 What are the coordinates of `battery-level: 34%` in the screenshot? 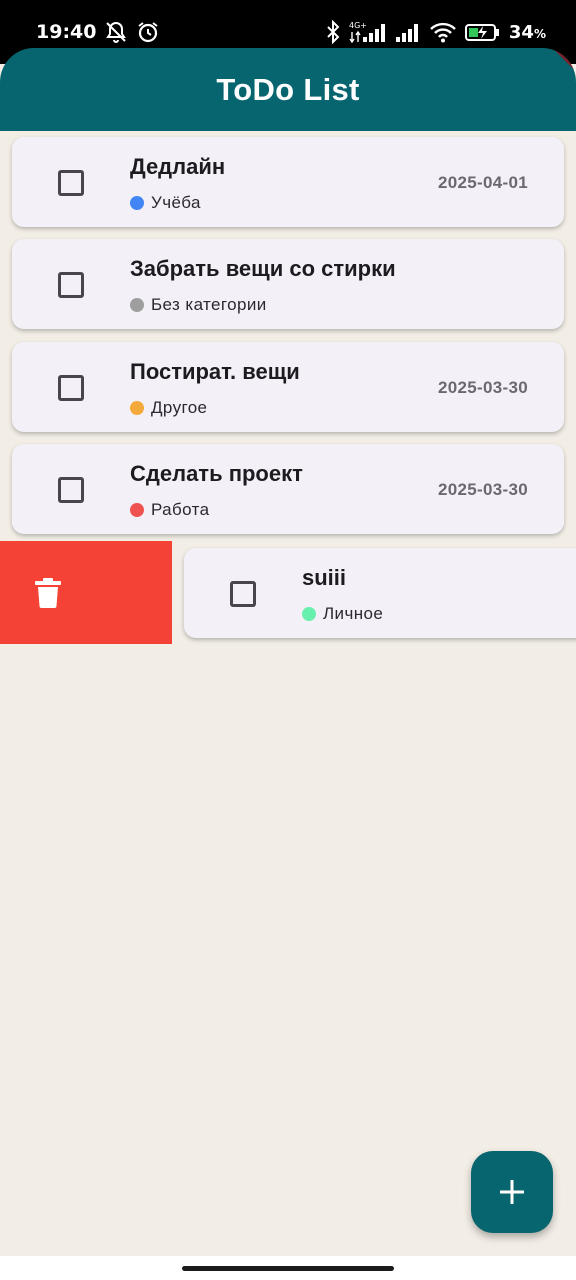 It's located at (527, 32).